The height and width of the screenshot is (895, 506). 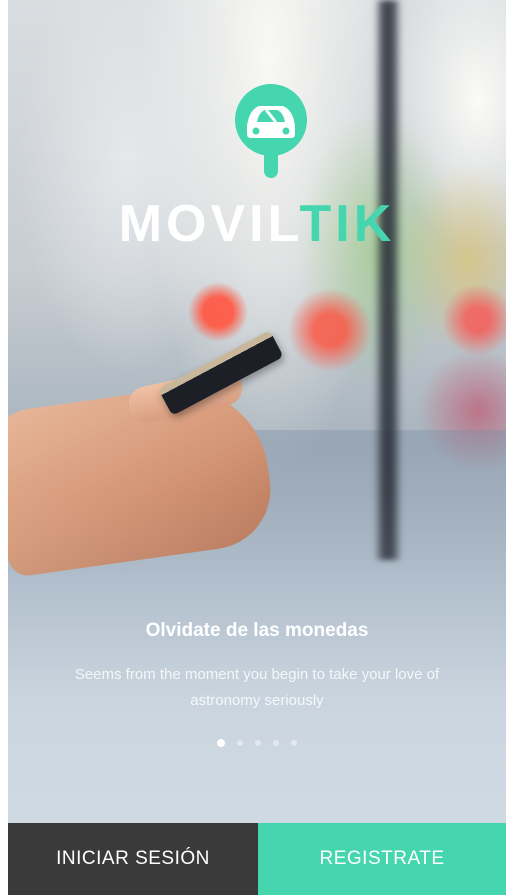 What do you see at coordinates (271, 131) in the screenshot?
I see `car-location-pin-icon` at bounding box center [271, 131].